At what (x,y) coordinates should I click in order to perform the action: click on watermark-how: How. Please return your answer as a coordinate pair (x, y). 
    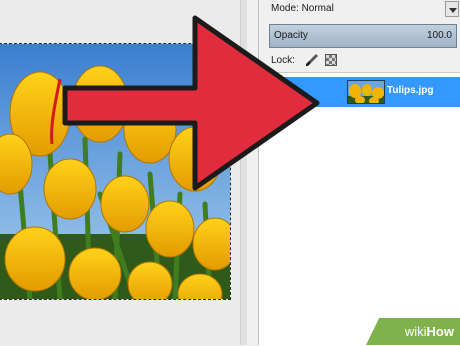
    Looking at the image, I should click on (440, 331).